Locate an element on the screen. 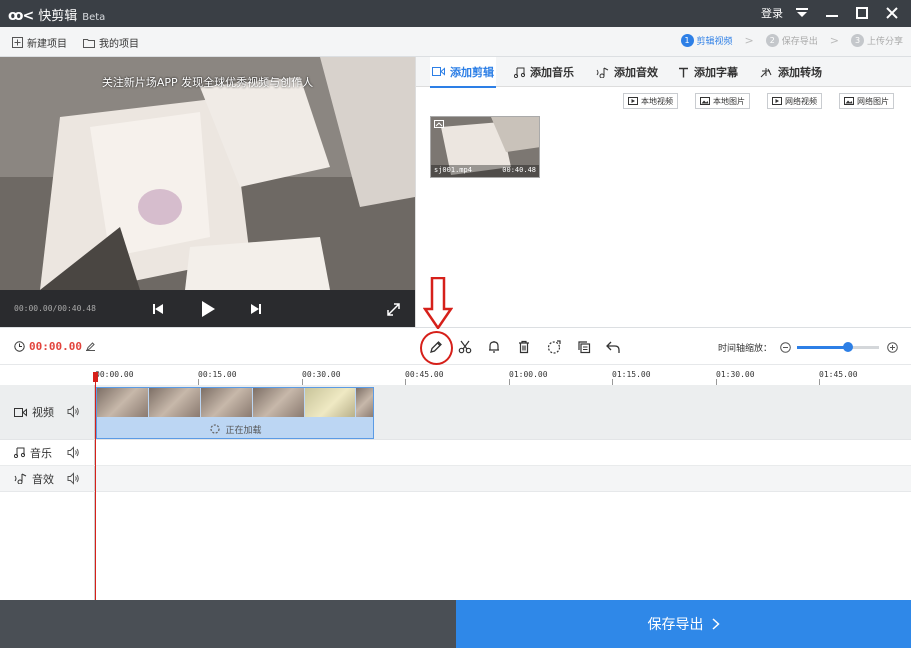  local-video-button: 本地视频 is located at coordinates (650, 101).